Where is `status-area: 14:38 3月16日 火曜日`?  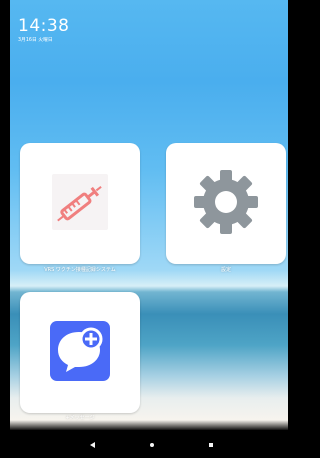 status-area: 14:38 3月16日 火曜日 is located at coordinates (44, 30).